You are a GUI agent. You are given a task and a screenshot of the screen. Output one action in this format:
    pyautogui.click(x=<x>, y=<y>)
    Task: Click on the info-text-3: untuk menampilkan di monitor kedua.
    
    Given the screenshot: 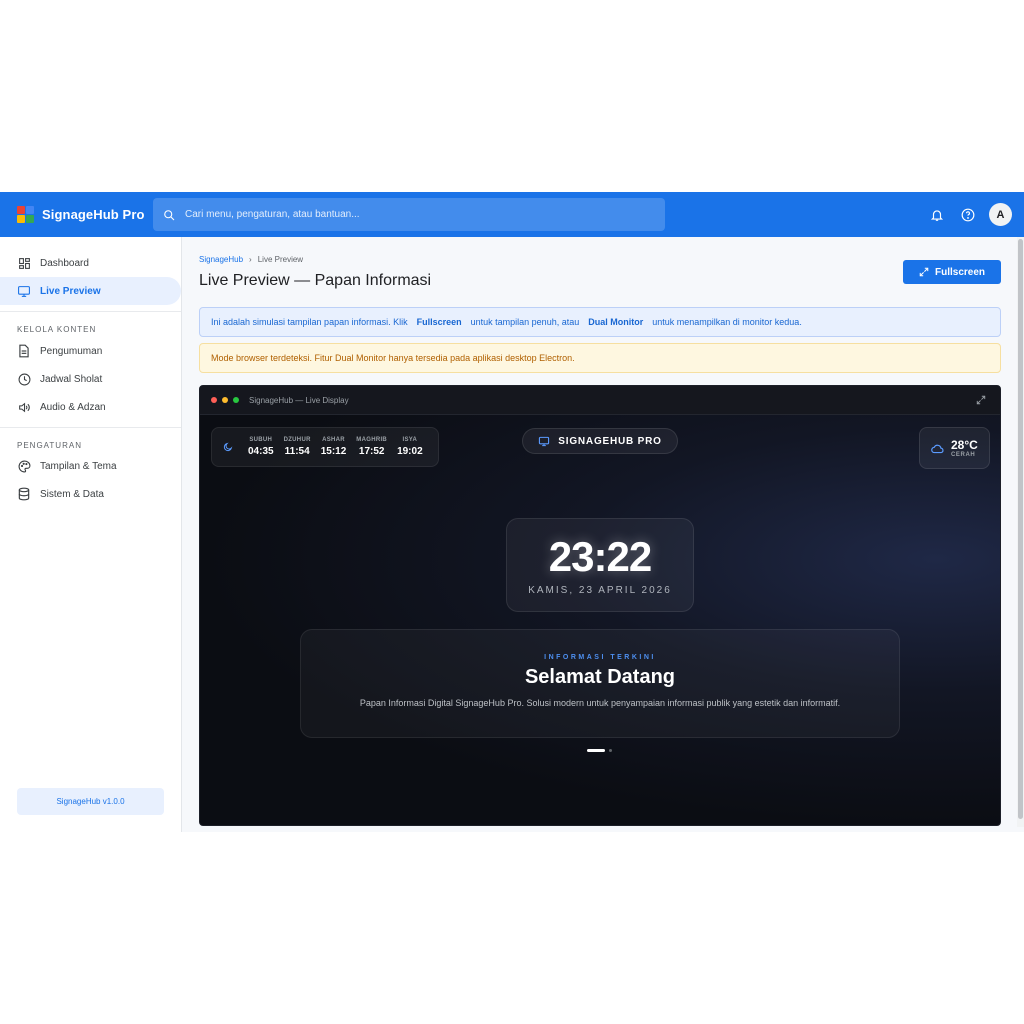 What is the action you would take?
    pyautogui.click(x=727, y=322)
    